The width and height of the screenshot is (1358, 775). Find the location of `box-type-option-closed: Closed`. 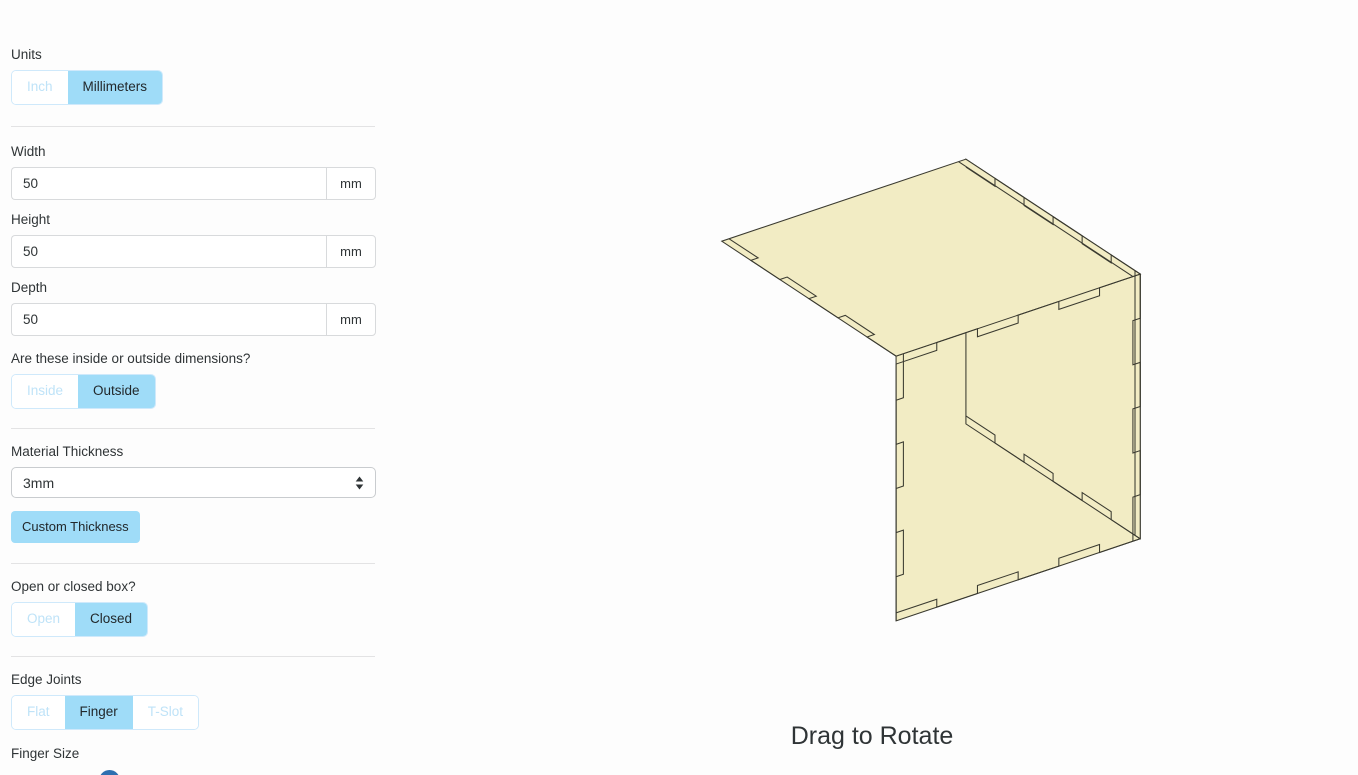

box-type-option-closed: Closed is located at coordinates (111, 619).